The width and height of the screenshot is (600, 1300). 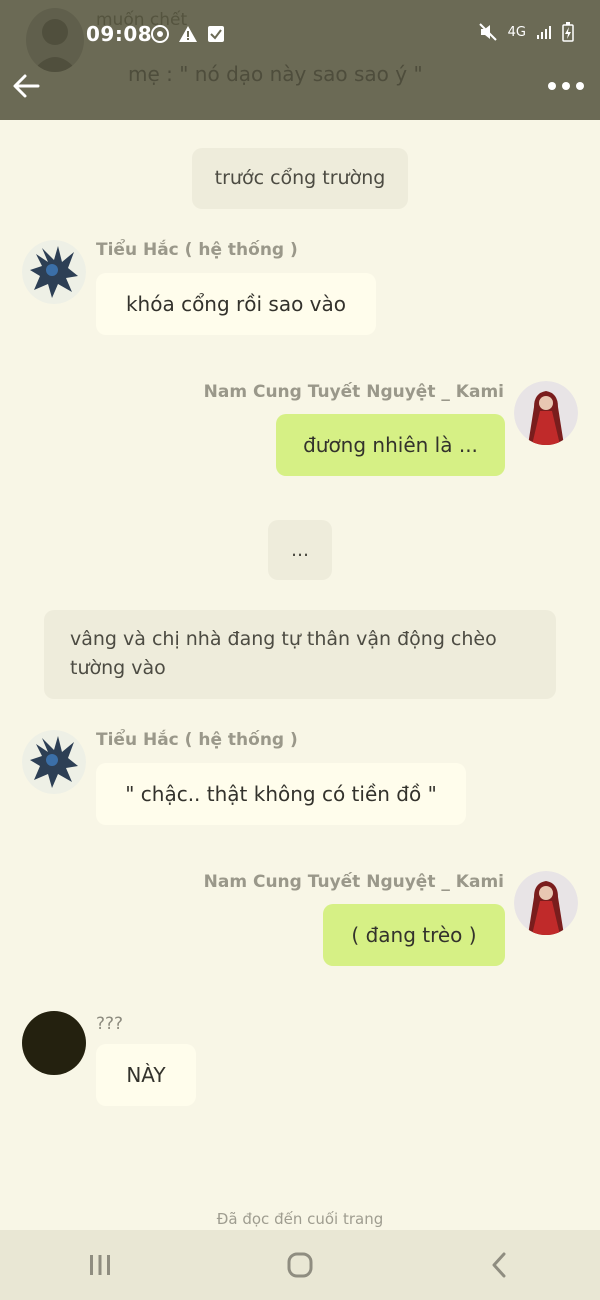 I want to click on ghost-avatar, so click(x=55, y=40).